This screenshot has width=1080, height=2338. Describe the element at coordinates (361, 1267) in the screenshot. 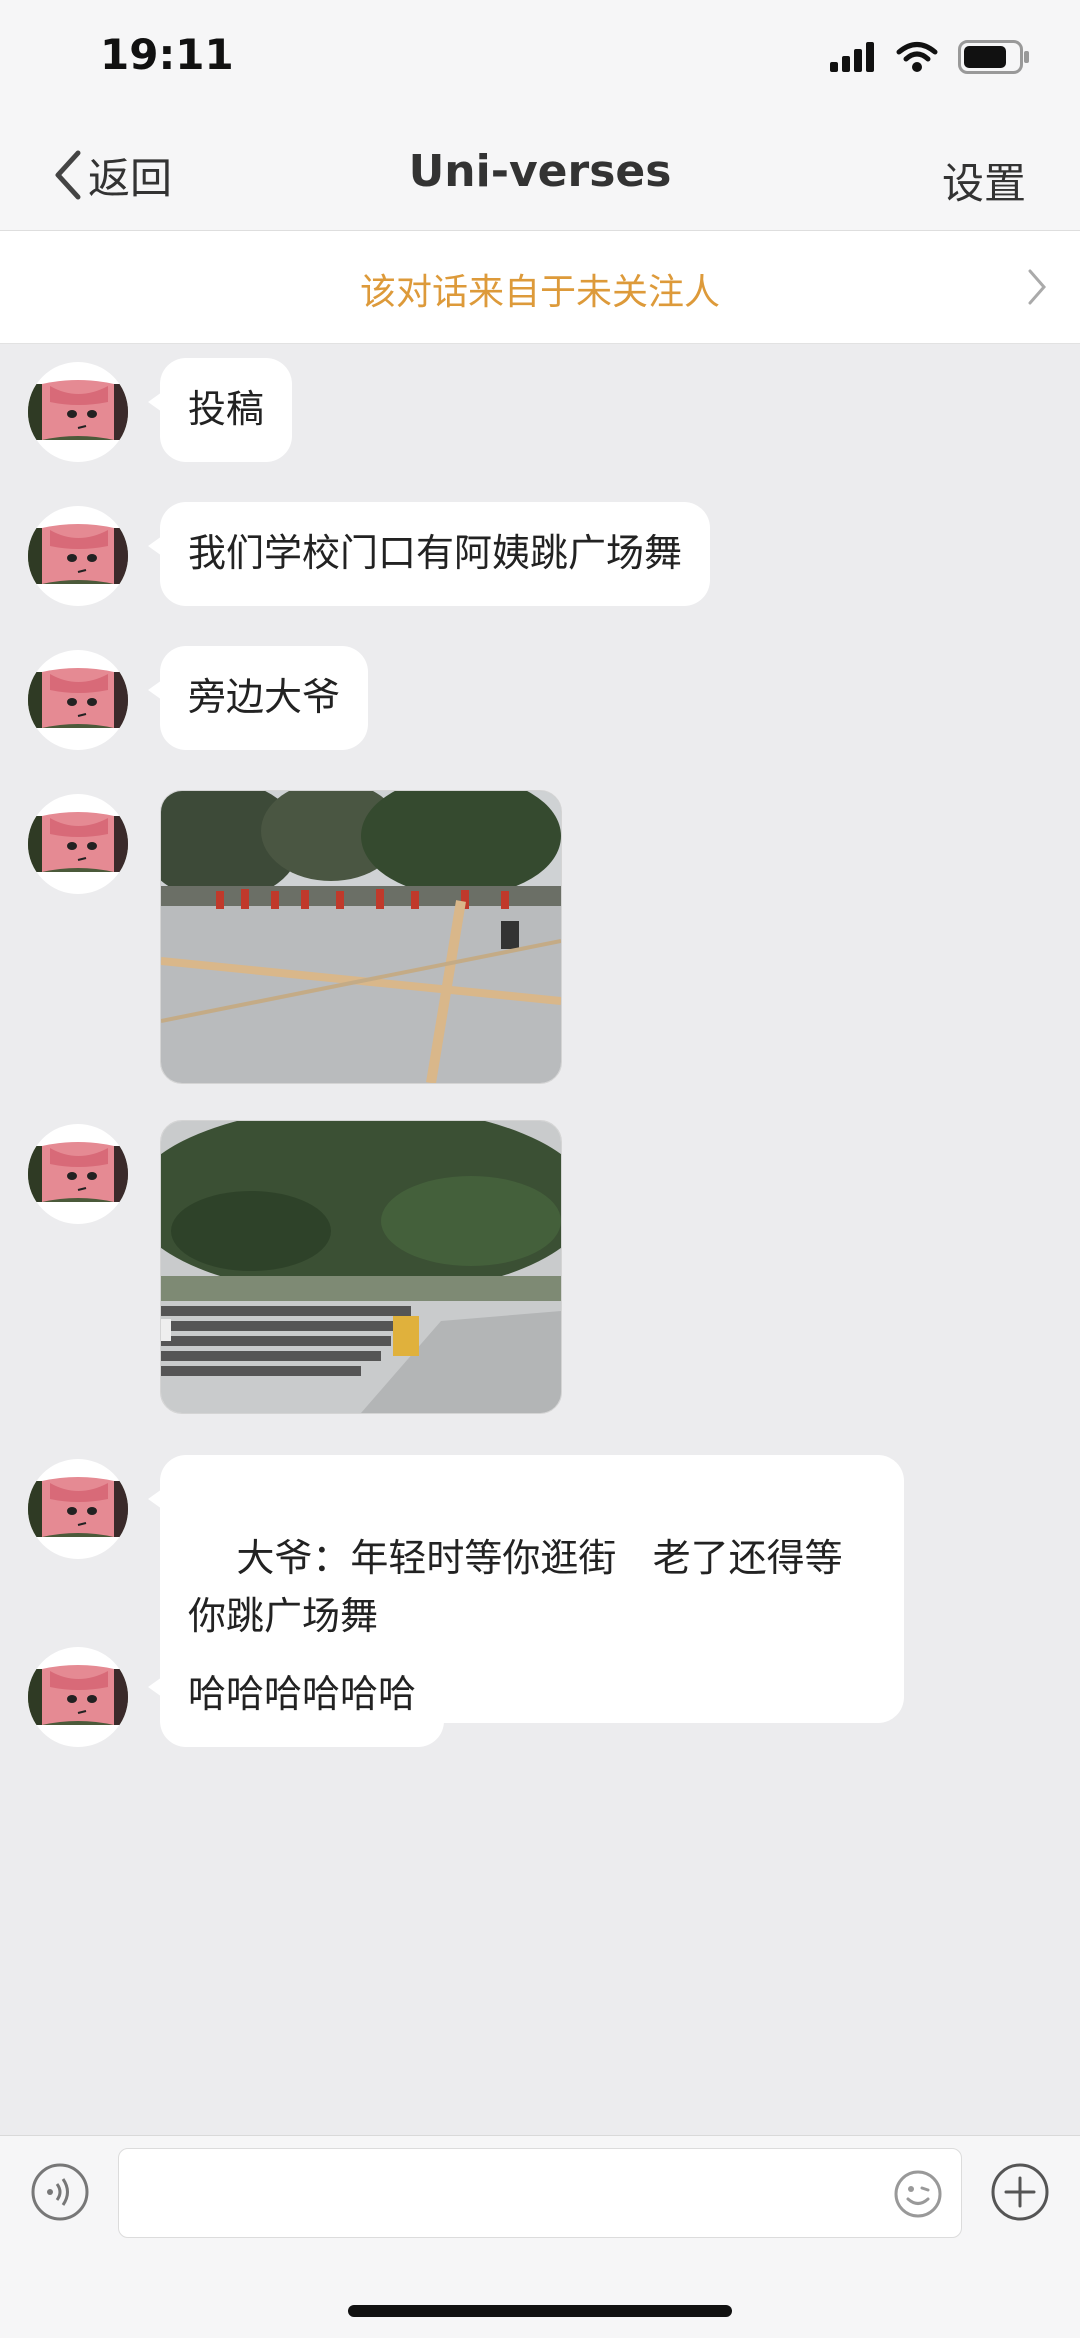

I see `message-photo-steps` at that location.